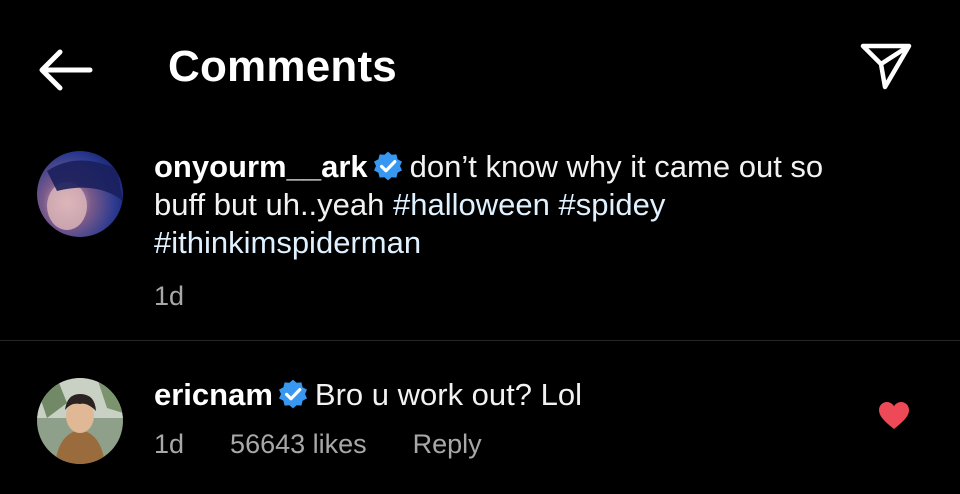  I want to click on share-button, so click(886, 66).